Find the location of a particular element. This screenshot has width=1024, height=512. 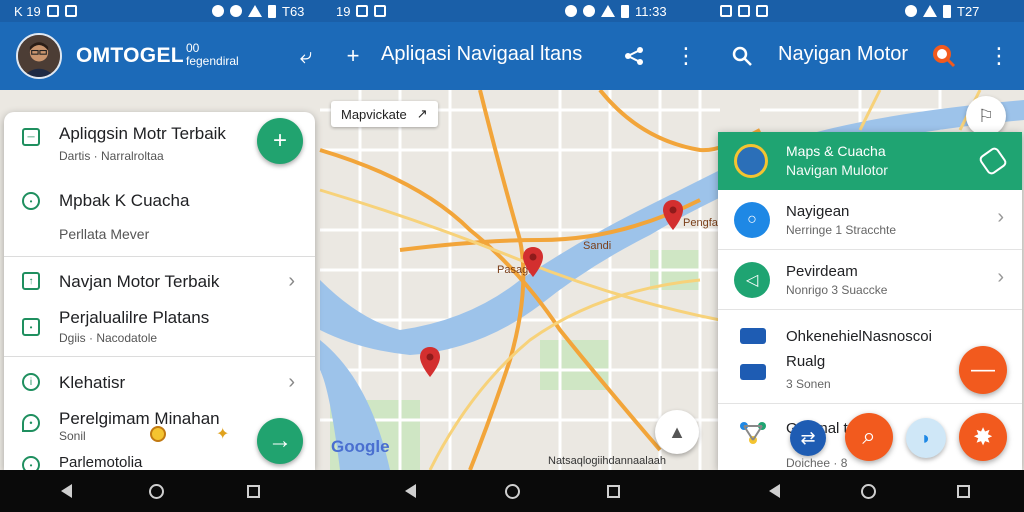

compass-button: ⚐ is located at coordinates (986, 116).